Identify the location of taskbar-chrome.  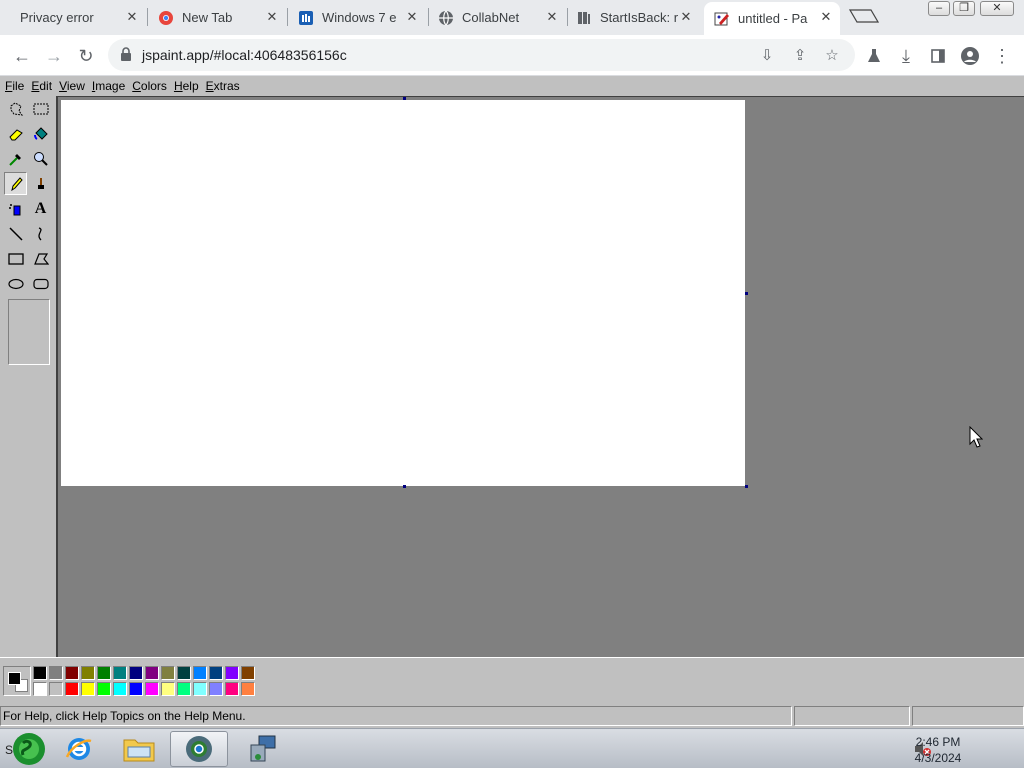
(199, 749).